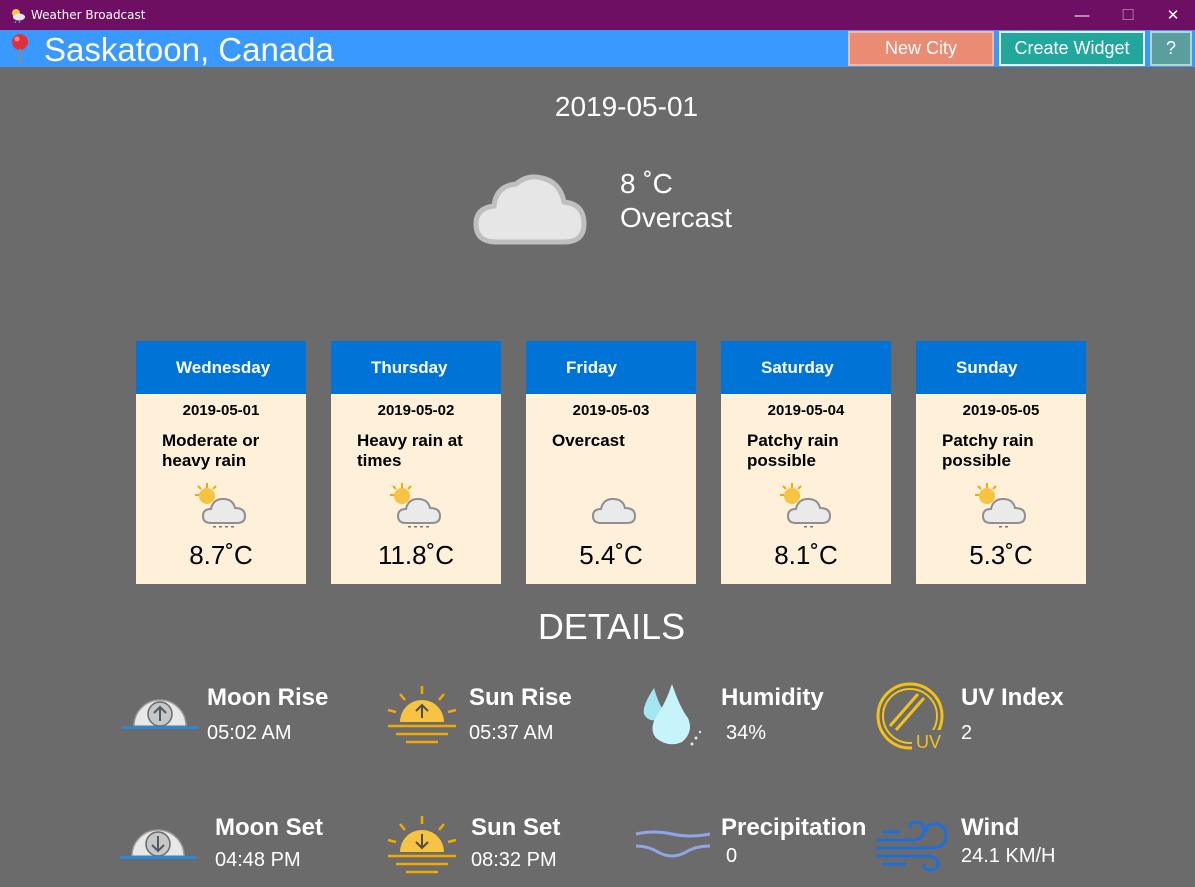 This screenshot has height=887, width=1195. What do you see at coordinates (611, 555) in the screenshot?
I see `forecast-temperature: 5.4˚C` at bounding box center [611, 555].